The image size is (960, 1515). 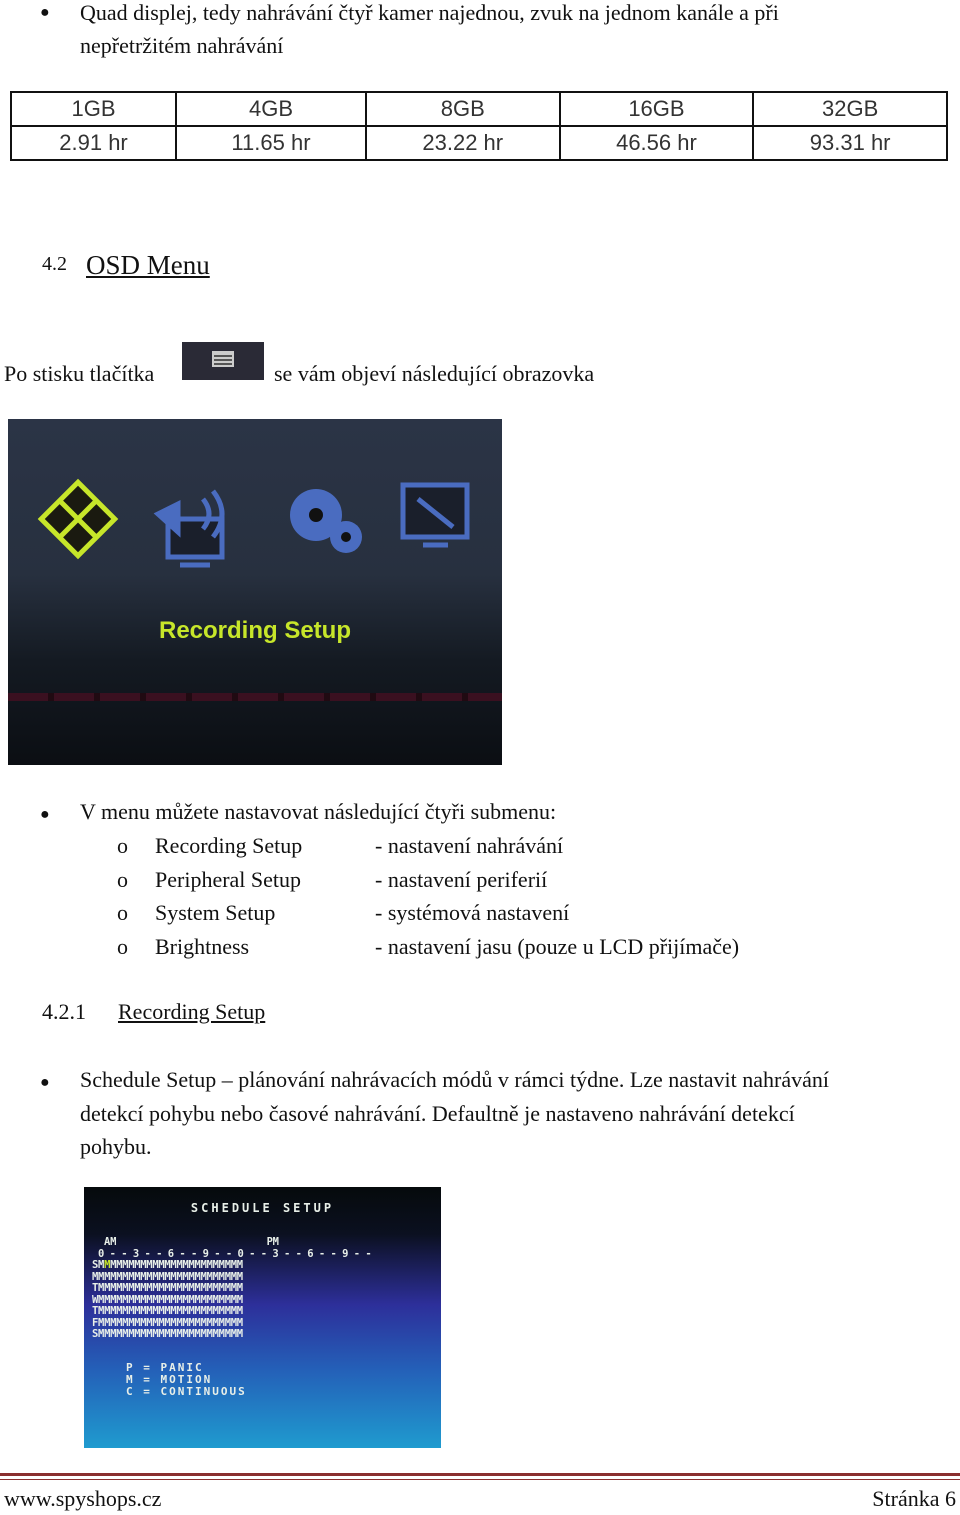 I want to click on table-cell: 11.65 hr, so click(x=271, y=143).